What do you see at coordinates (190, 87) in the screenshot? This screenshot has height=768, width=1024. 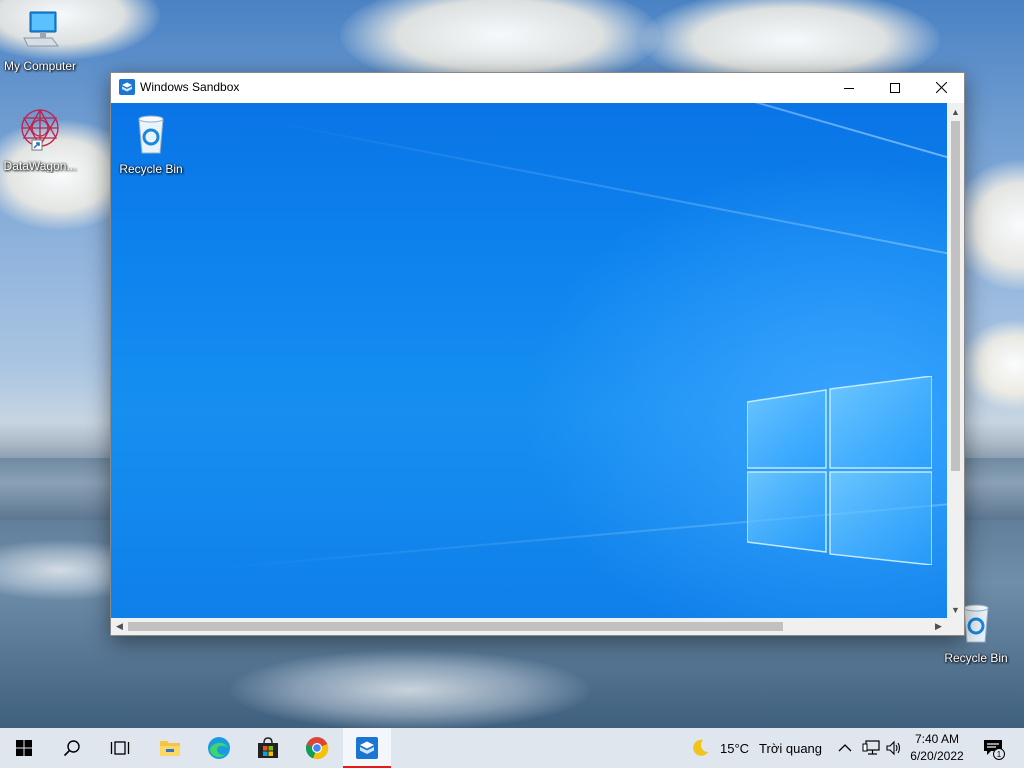 I see `window-title: Windows Sandbox` at bounding box center [190, 87].